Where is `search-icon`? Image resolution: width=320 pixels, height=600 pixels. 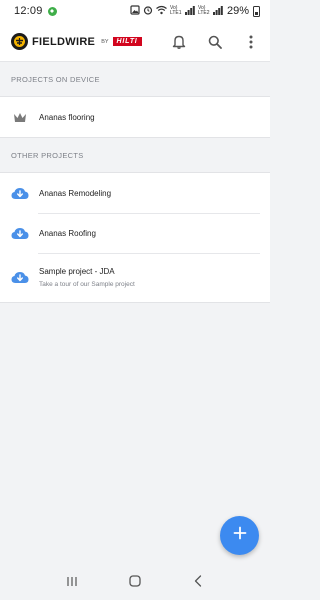 search-icon is located at coordinates (215, 42).